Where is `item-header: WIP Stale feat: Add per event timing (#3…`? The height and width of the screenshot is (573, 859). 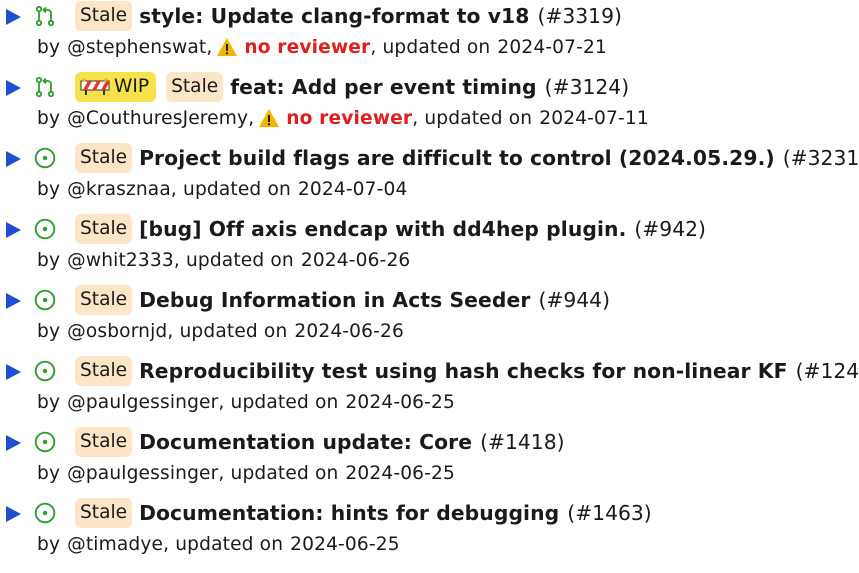 item-header: WIP Stale feat: Add per event timing (#3… is located at coordinates (429, 87).